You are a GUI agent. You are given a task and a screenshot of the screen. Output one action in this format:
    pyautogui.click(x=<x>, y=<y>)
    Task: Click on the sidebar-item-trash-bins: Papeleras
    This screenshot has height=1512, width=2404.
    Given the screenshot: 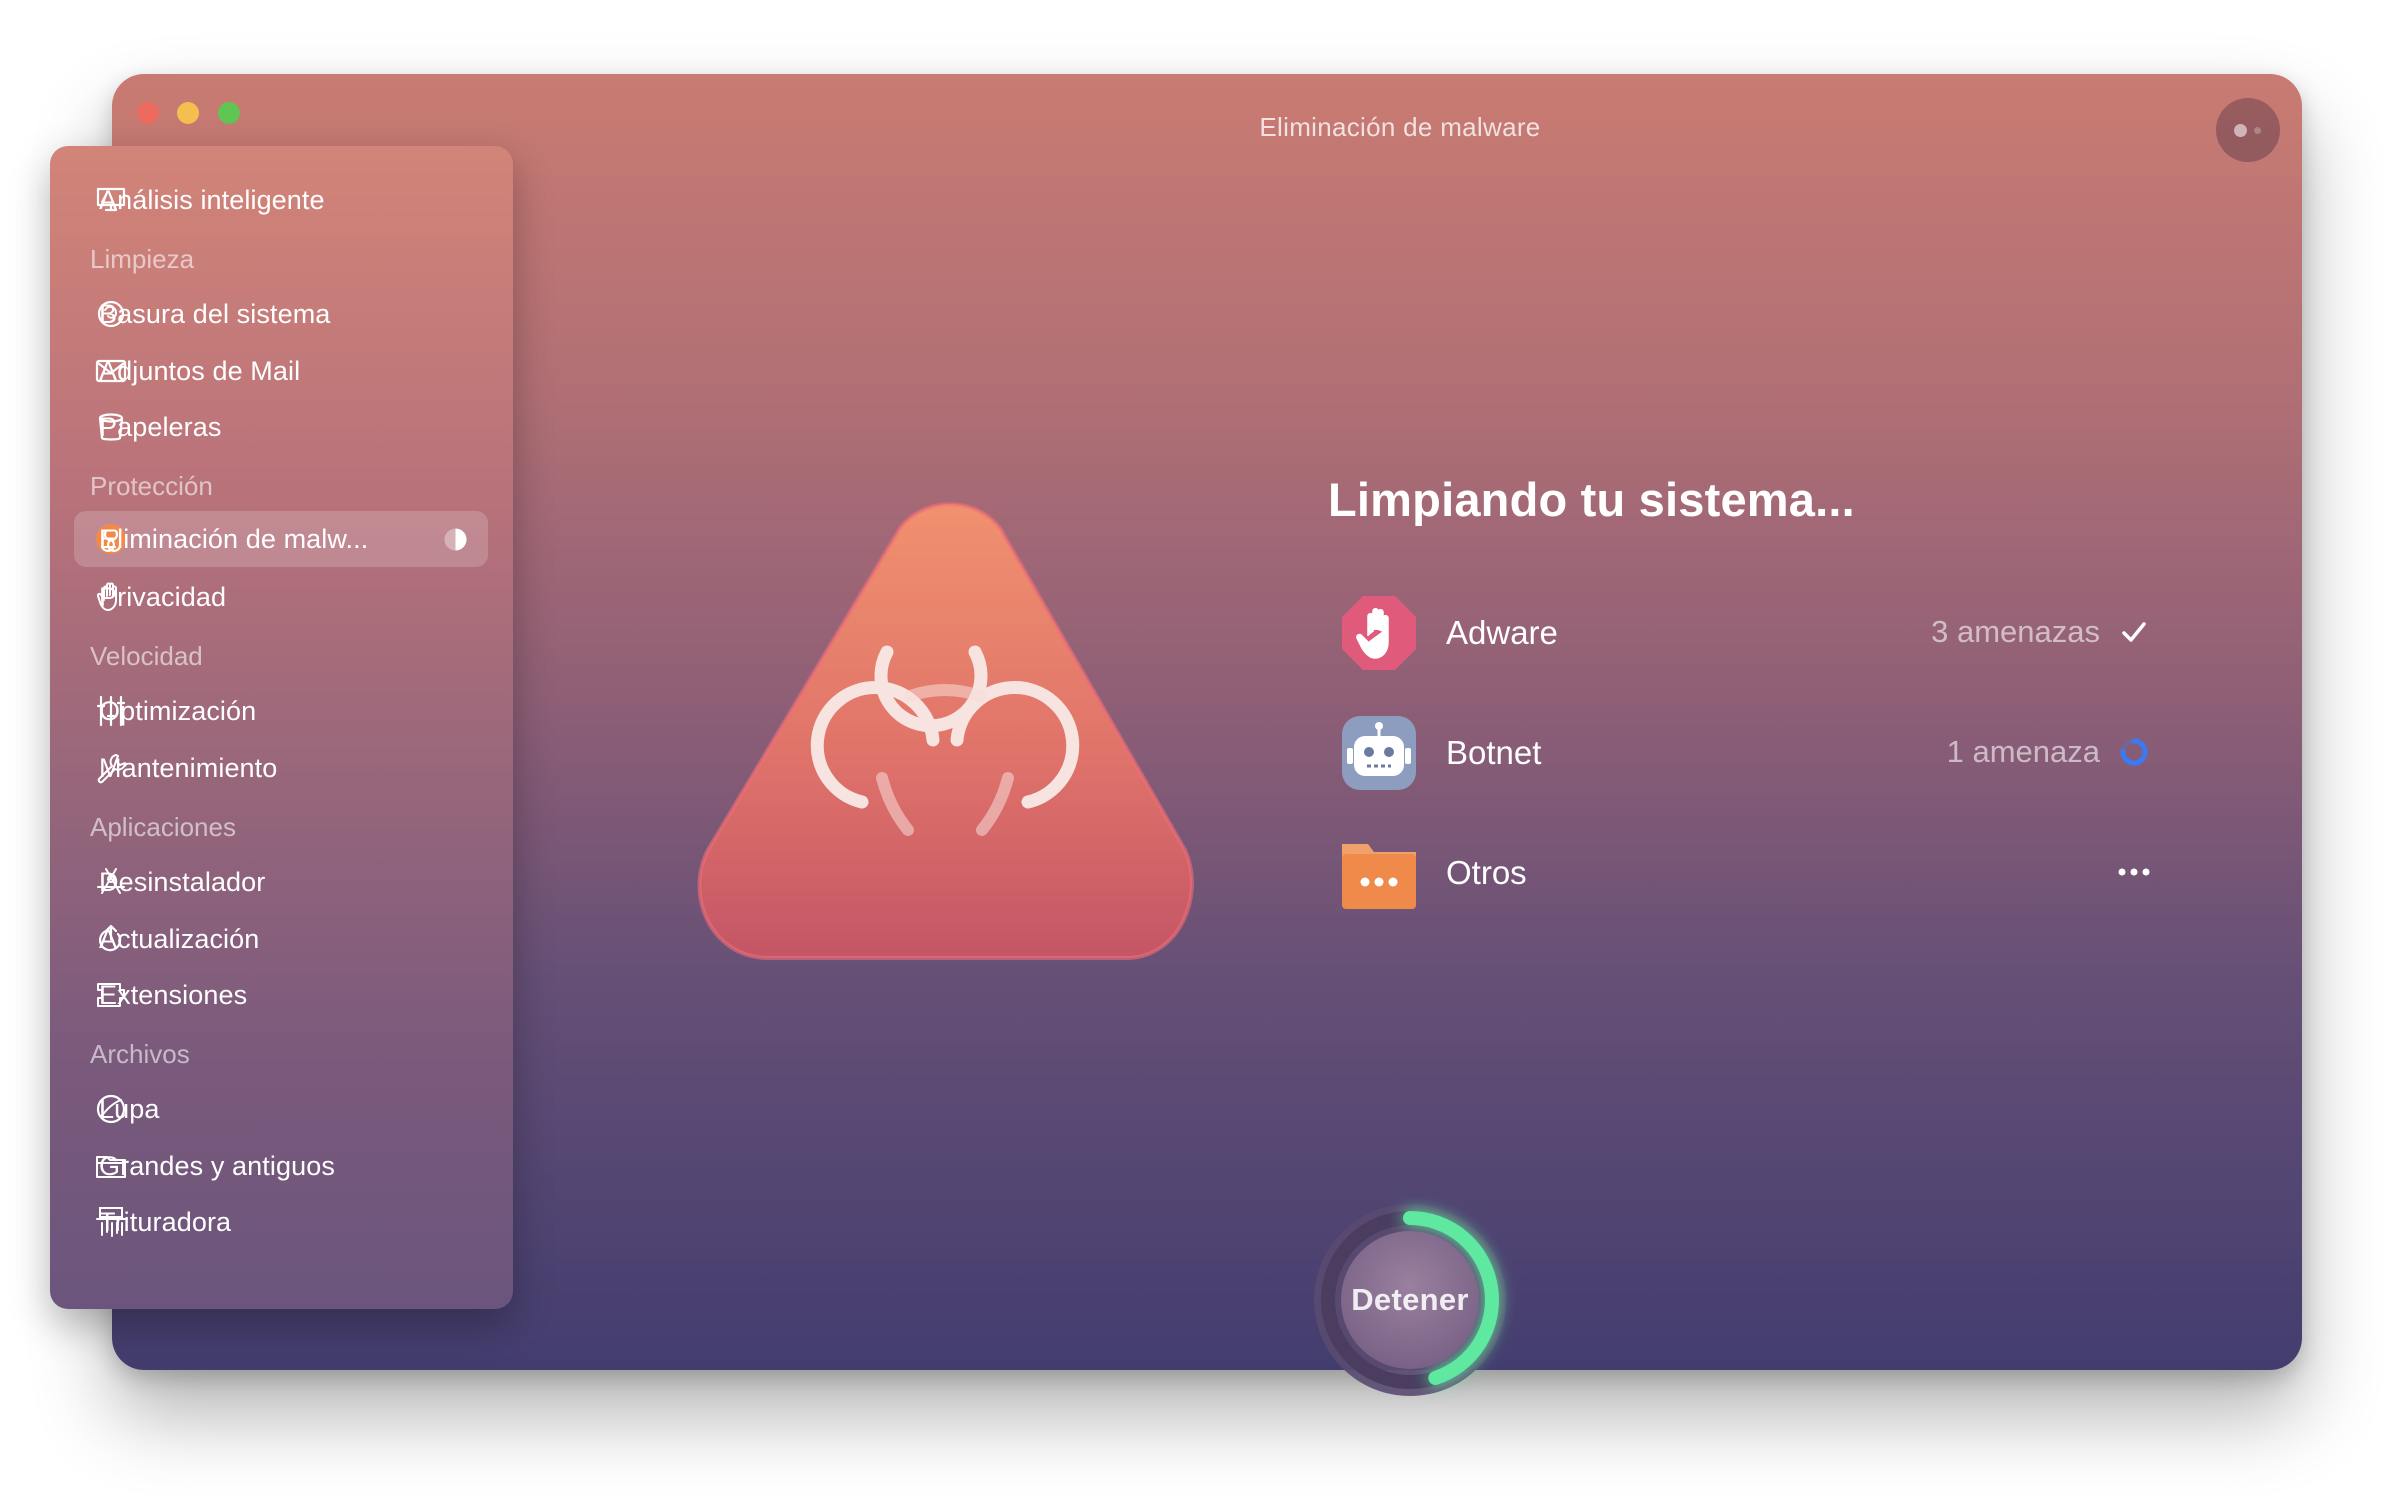 What is the action you would take?
    pyautogui.click(x=281, y=427)
    